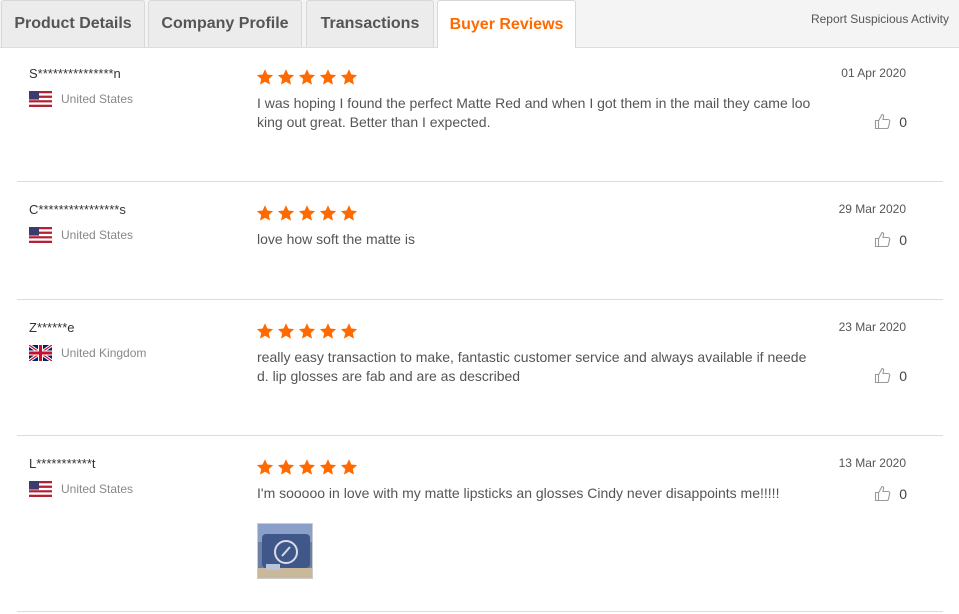 This screenshot has width=959, height=614. Describe the element at coordinates (285, 551) in the screenshot. I see `review-photo-thumbnail` at that location.